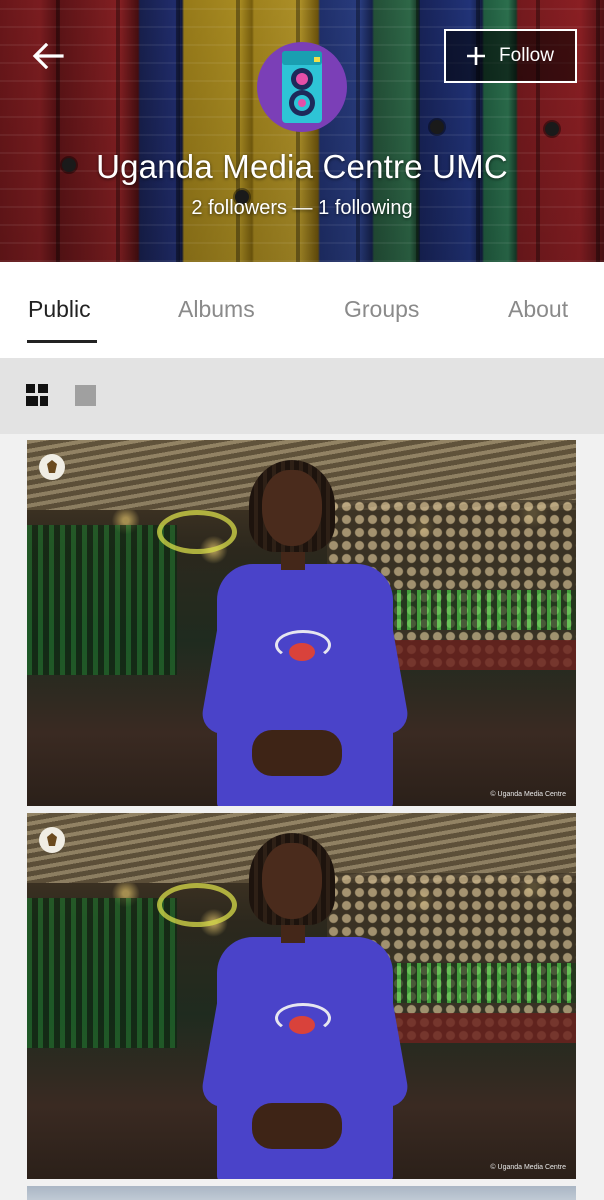  I want to click on avatar, so click(302, 87).